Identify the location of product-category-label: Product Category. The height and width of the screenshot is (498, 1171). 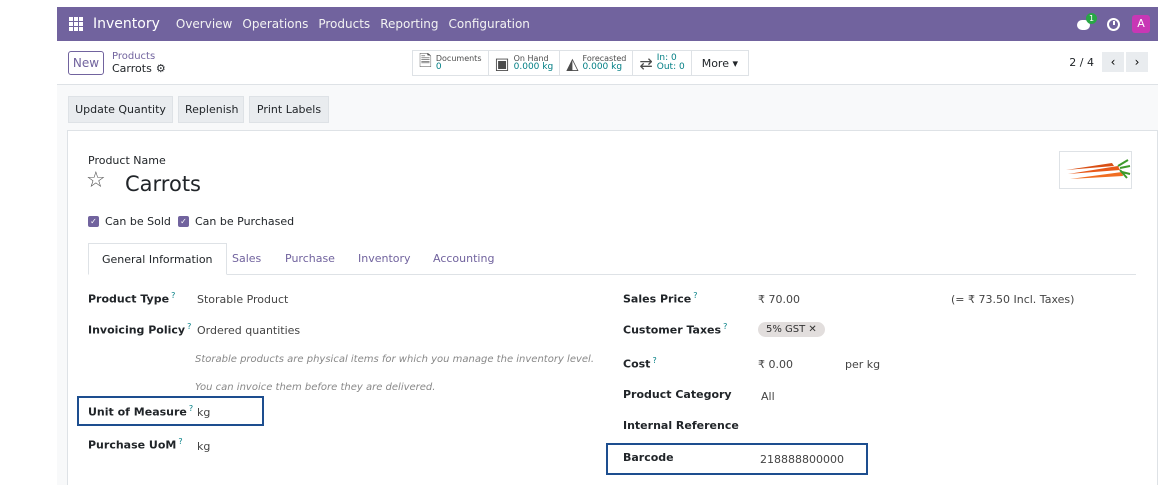
(677, 394).